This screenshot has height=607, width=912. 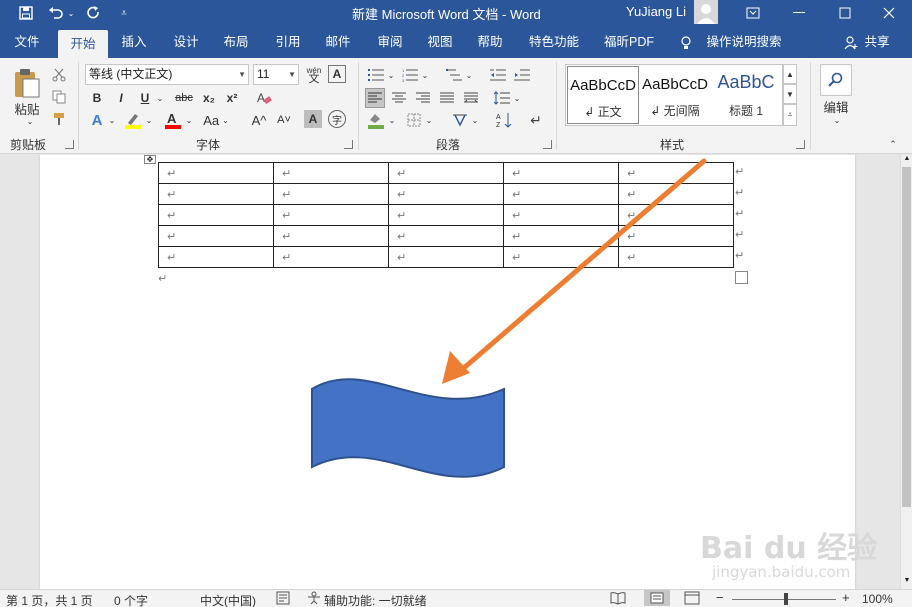 I want to click on increase-indent-icon, so click(x=522, y=75).